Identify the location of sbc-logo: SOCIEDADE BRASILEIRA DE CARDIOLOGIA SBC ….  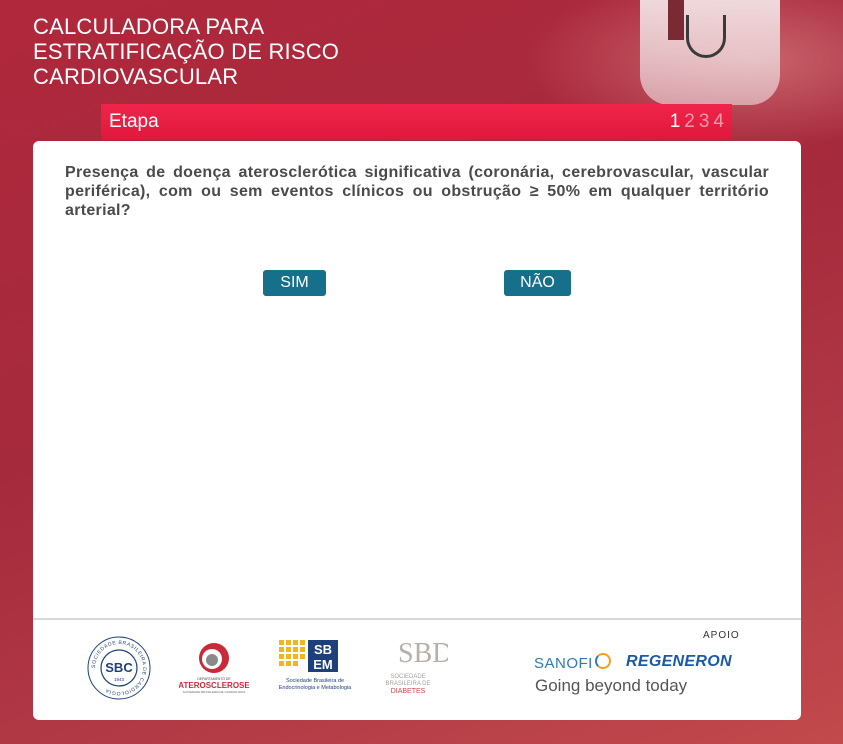
(119, 668).